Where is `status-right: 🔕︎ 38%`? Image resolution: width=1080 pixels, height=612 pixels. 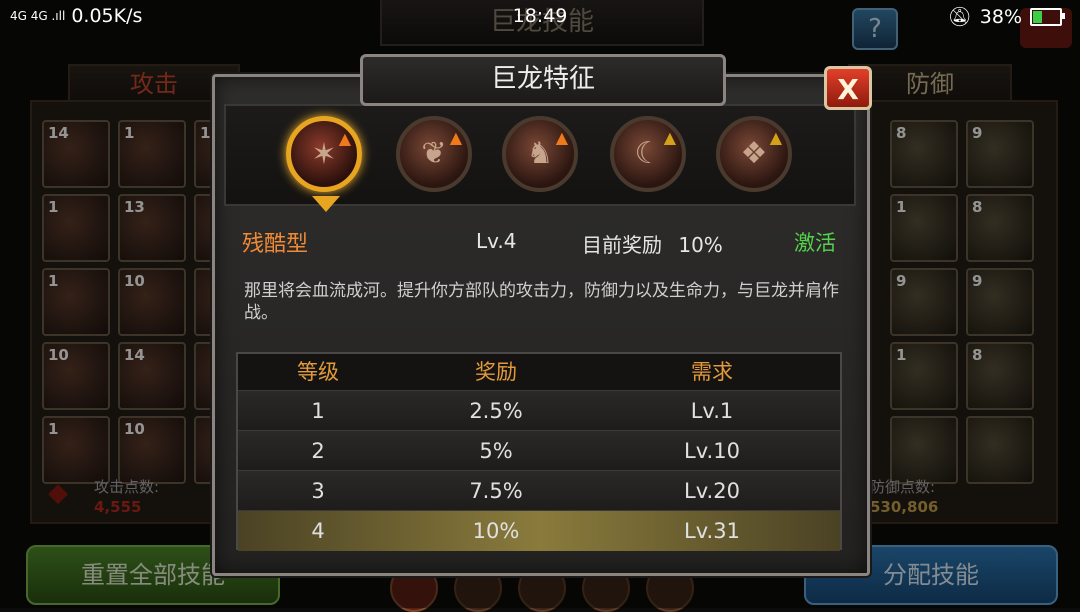 status-right: 🔕︎ 38% is located at coordinates (1006, 16).